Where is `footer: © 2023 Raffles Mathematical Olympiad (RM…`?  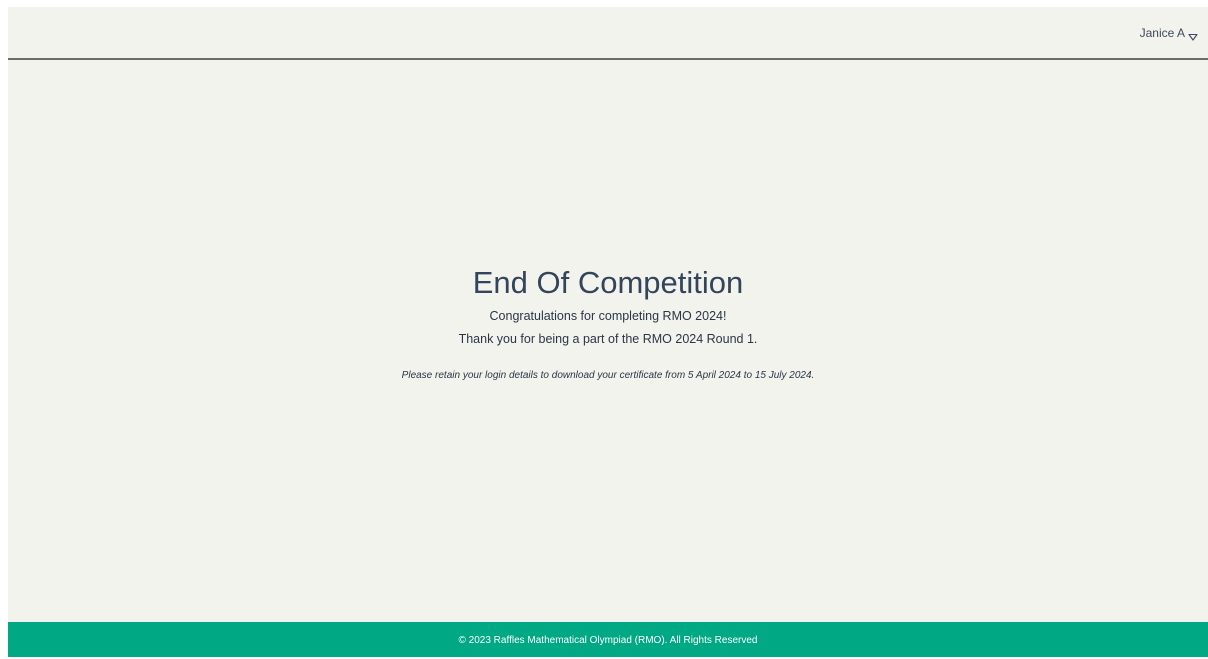 footer: © 2023 Raffles Mathematical Olympiad (RM… is located at coordinates (608, 639).